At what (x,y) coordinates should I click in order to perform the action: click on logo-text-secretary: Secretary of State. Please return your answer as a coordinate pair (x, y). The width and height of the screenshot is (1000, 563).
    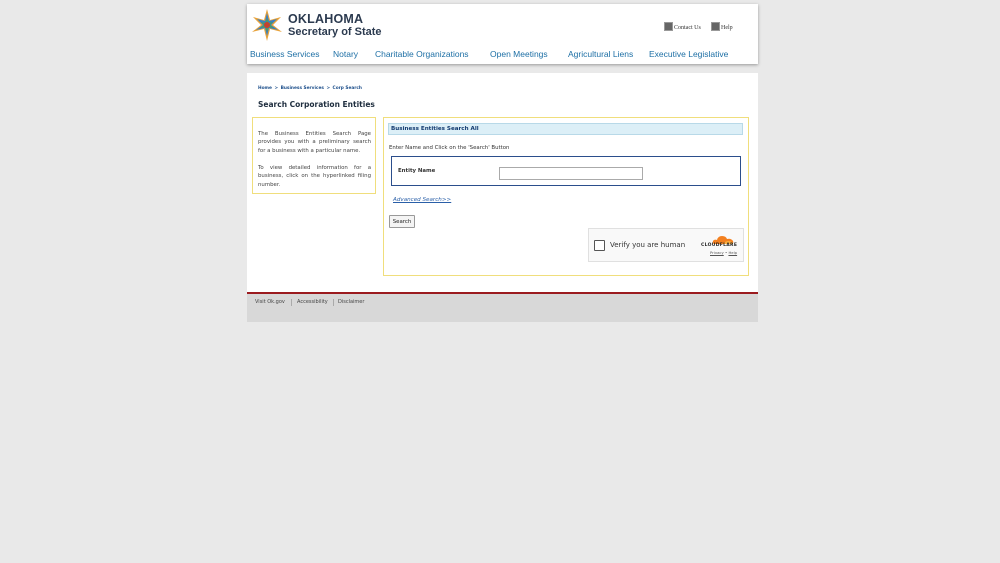
    Looking at the image, I should click on (335, 32).